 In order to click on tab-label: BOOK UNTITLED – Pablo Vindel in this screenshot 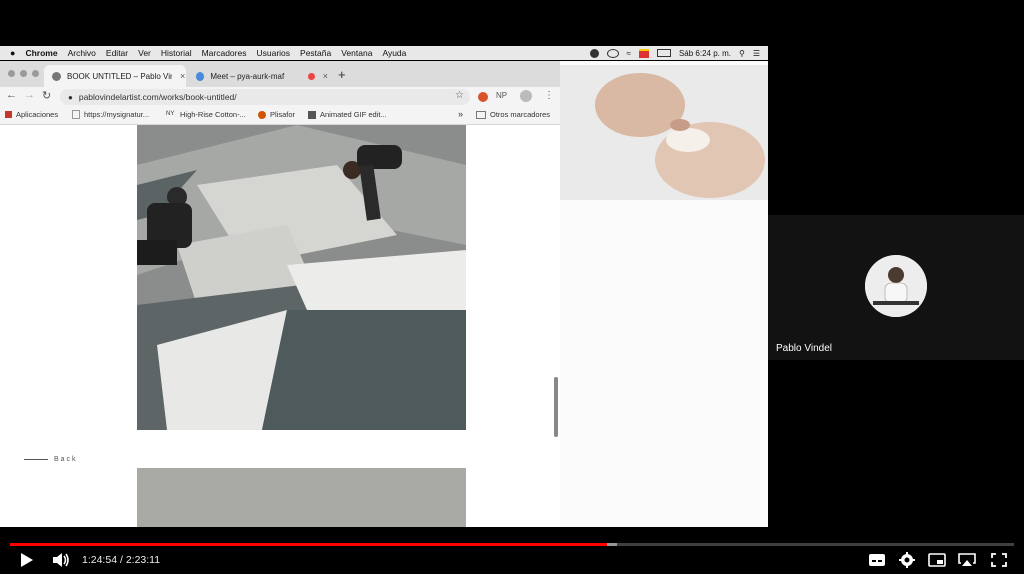, I will do `click(119, 76)`.